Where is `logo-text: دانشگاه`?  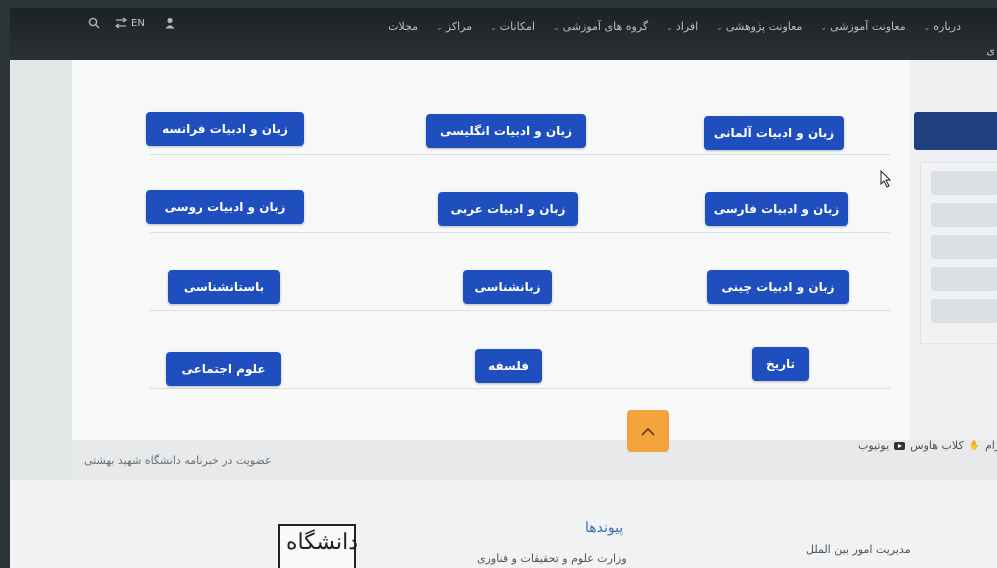 logo-text: دانشگاه is located at coordinates (322, 542).